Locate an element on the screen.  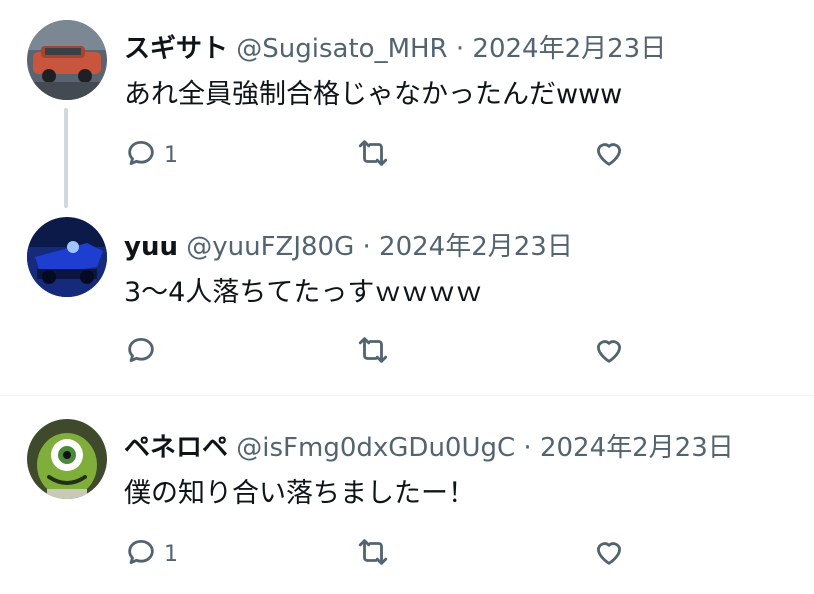
thread-line is located at coordinates (66, 158).